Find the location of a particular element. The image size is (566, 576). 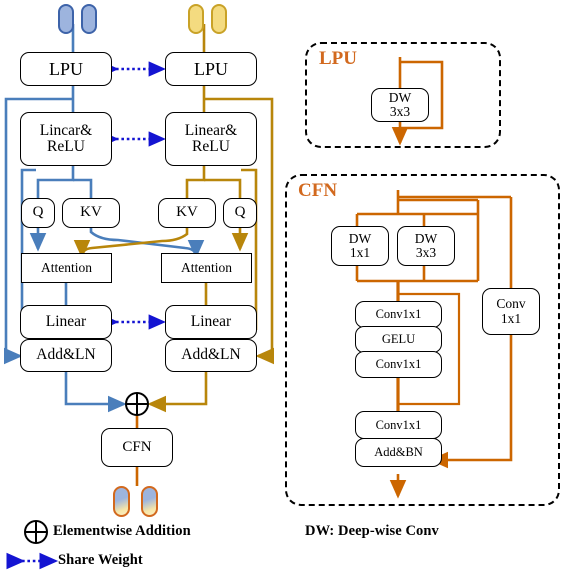

merge-operator-layer is located at coordinates (86, 468).